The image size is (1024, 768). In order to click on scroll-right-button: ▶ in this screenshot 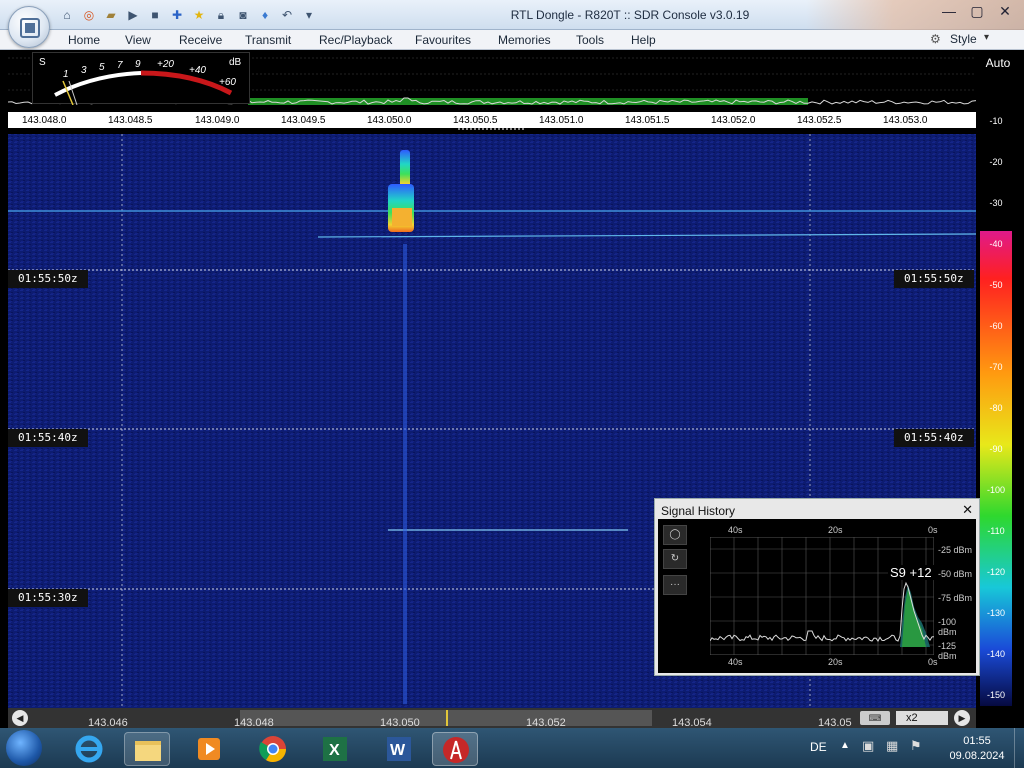, I will do `click(962, 718)`.